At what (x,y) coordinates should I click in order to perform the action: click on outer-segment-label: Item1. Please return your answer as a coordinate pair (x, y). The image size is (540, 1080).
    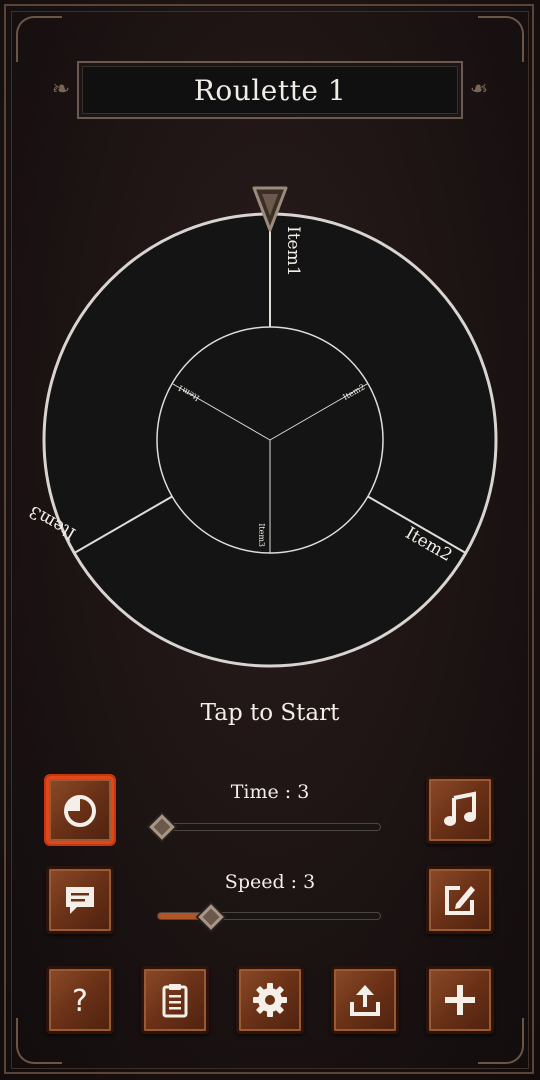
    Looking at the image, I should click on (293, 251).